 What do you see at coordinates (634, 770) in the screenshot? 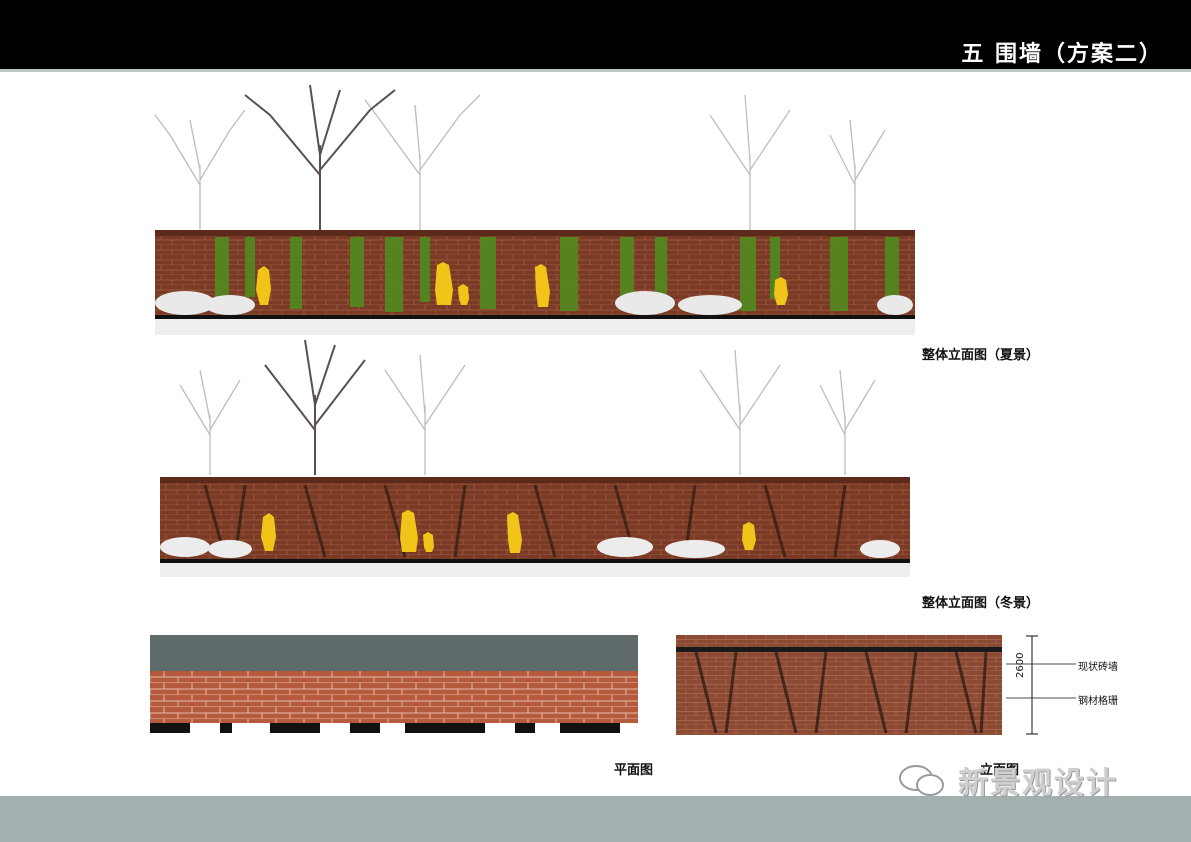
I see `caption-plan: 平面图` at bounding box center [634, 770].